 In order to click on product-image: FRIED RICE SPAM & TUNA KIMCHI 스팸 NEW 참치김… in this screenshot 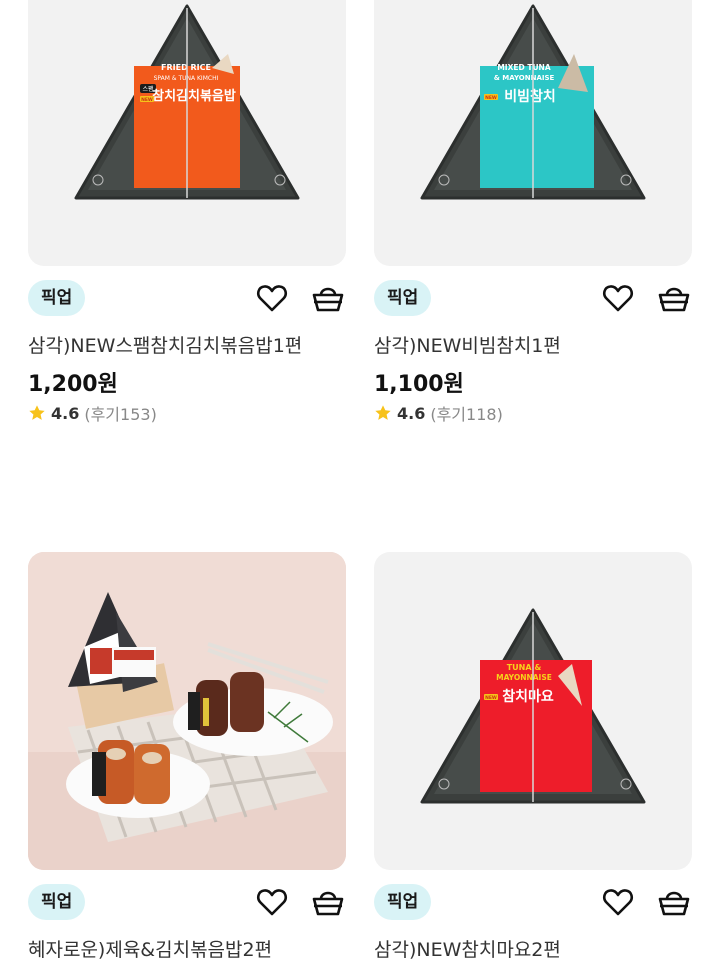, I will do `click(187, 133)`.